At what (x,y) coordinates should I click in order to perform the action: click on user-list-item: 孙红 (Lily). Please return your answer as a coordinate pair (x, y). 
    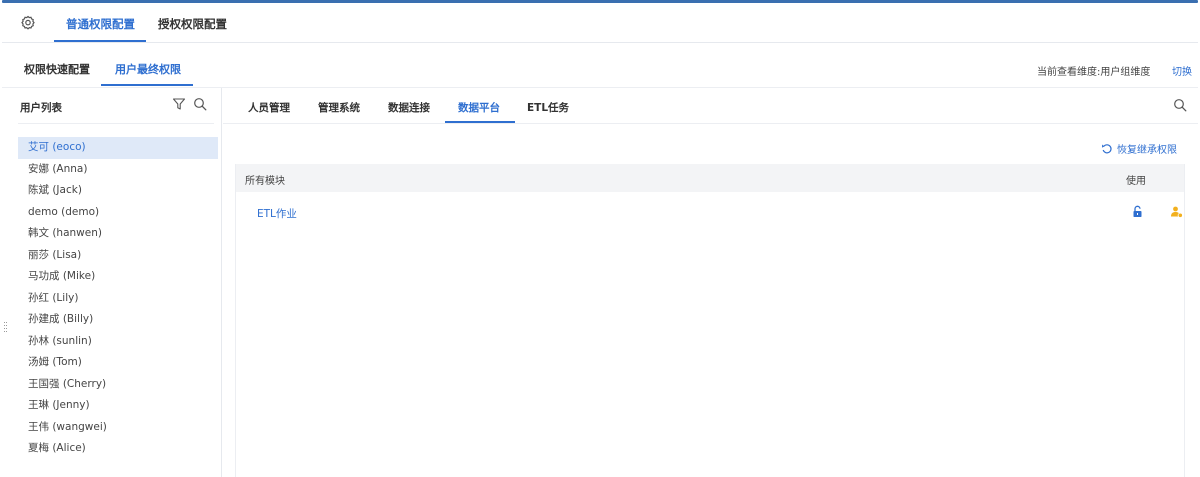
    Looking at the image, I should click on (118, 299).